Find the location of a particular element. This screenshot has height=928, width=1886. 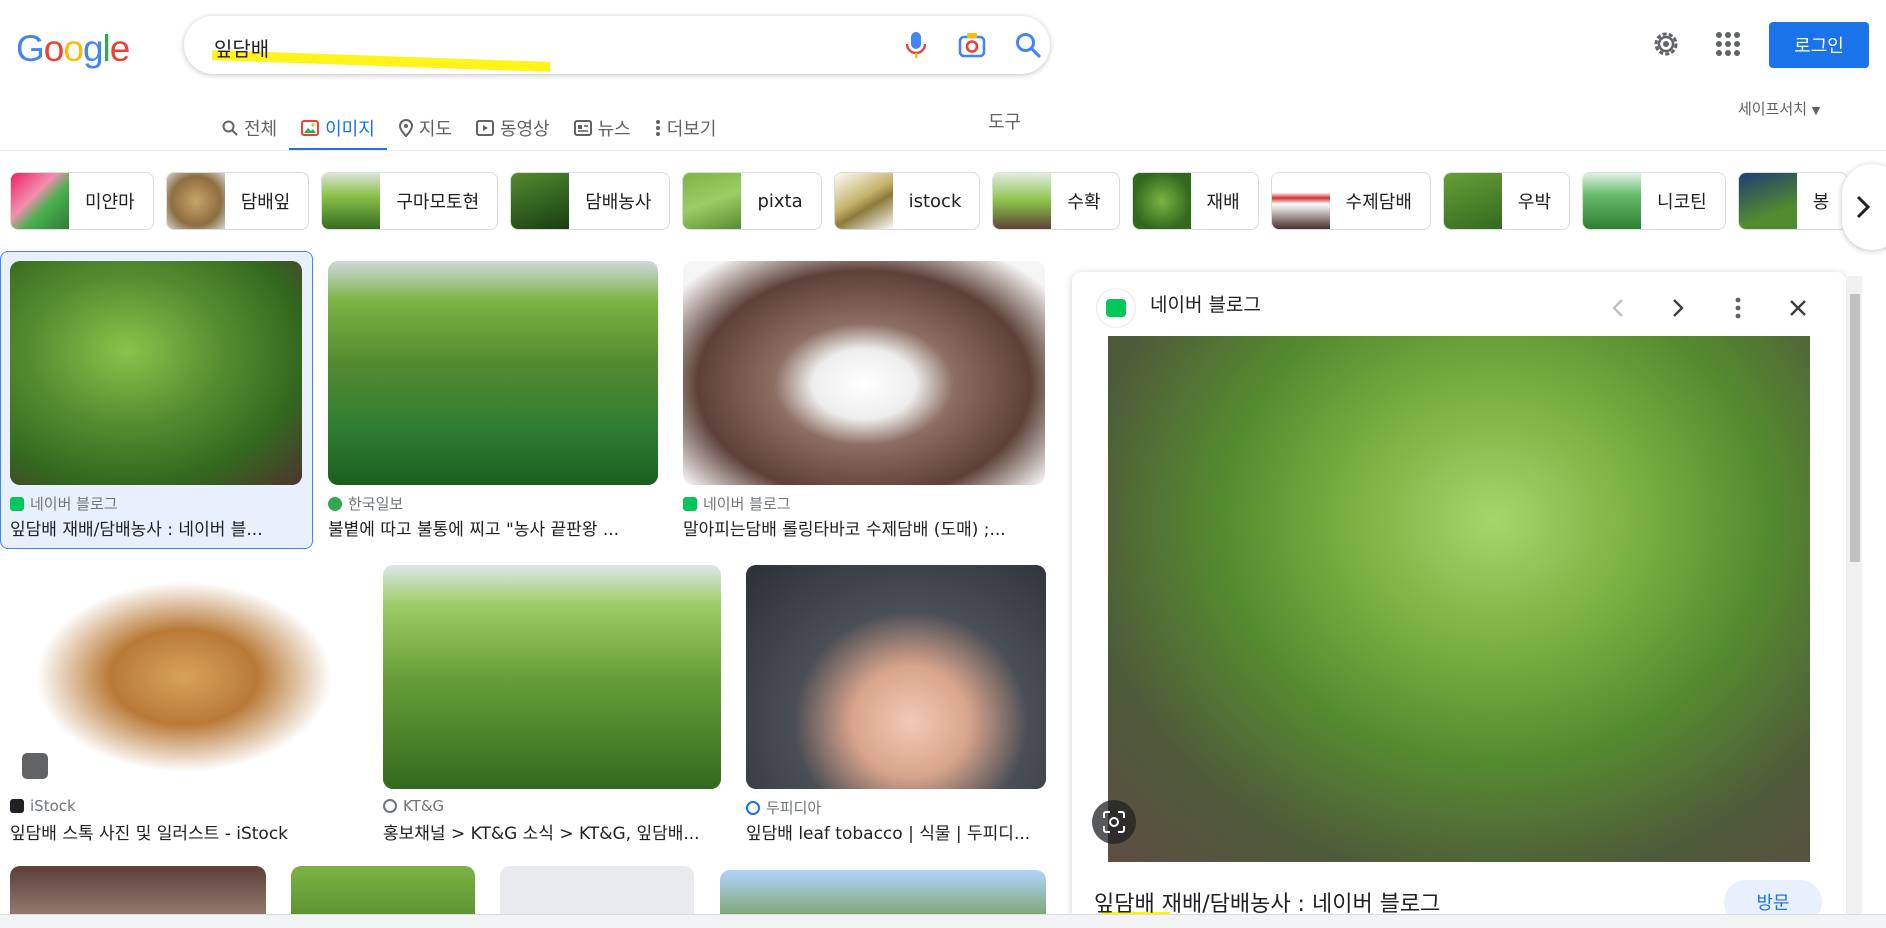

chip-nicotine: 니코틴 is located at coordinates (1654, 201).